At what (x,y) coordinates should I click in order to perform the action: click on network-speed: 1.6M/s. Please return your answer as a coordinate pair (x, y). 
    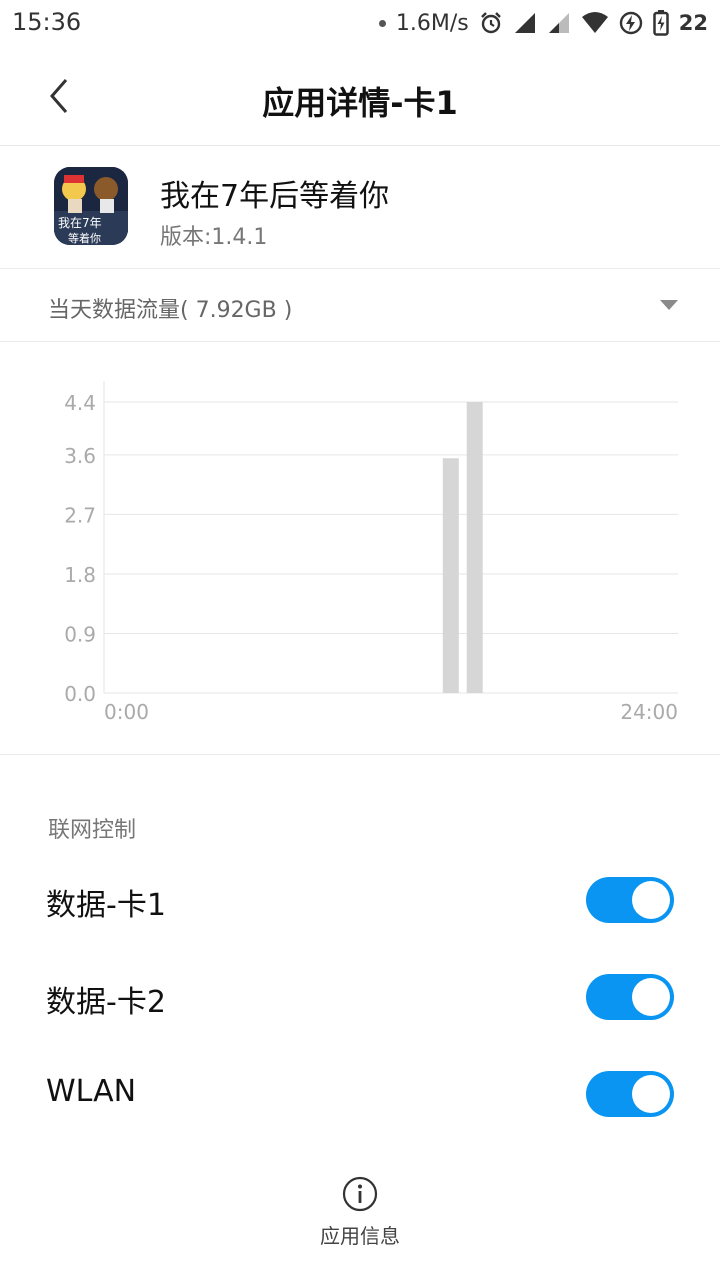
    Looking at the image, I should click on (432, 23).